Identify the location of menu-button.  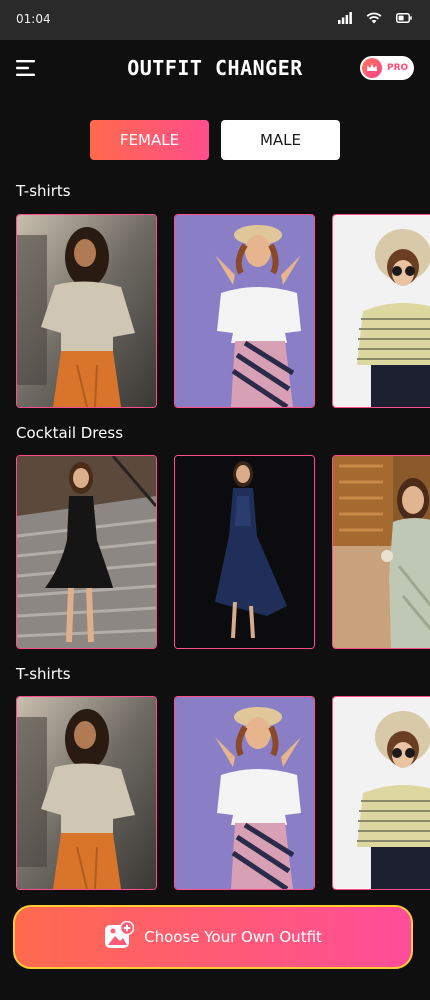
(27, 68).